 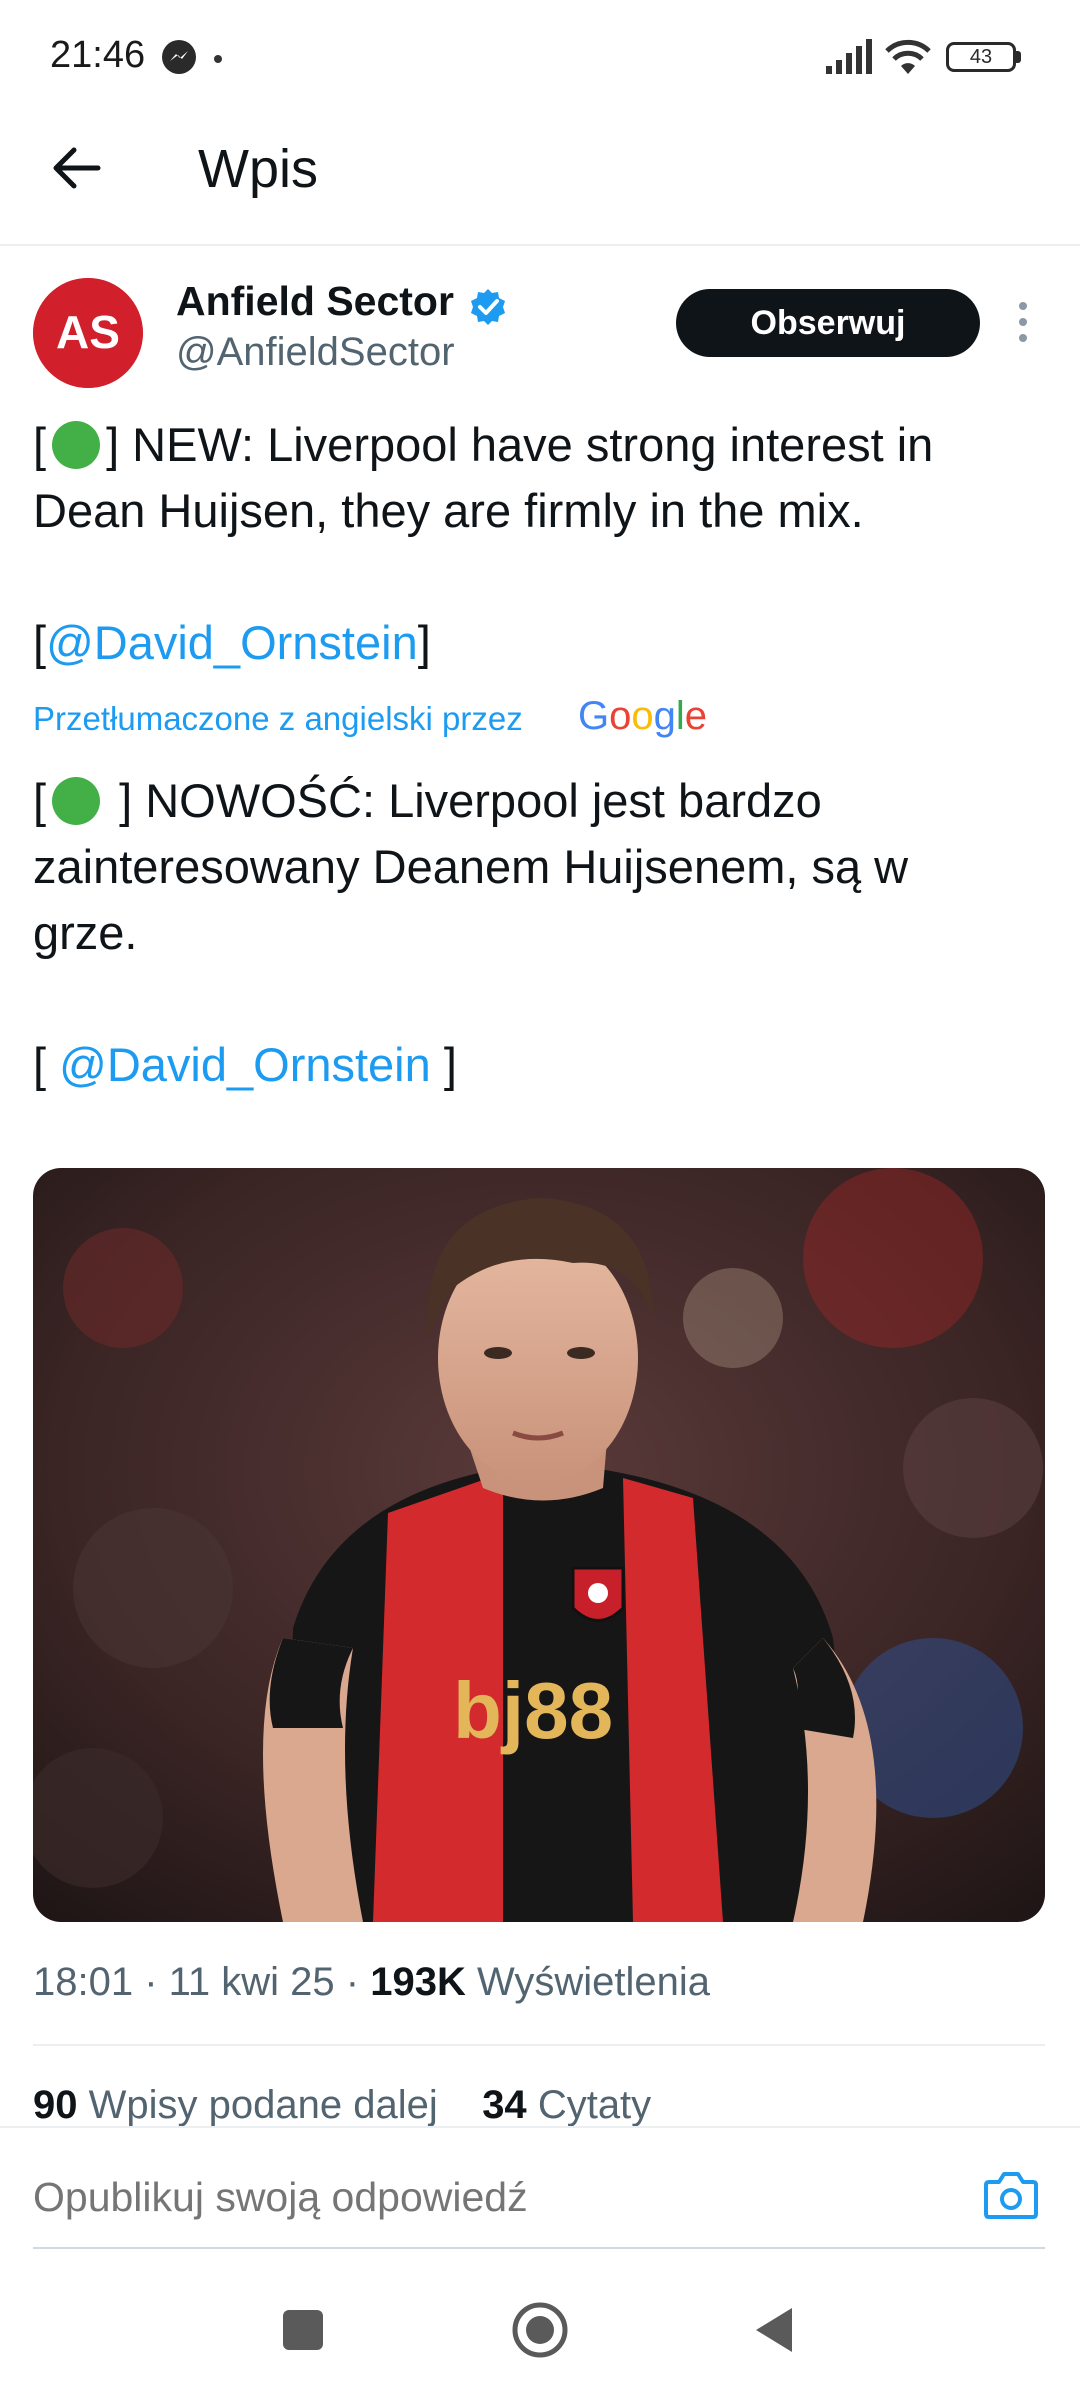 What do you see at coordinates (85, 932) in the screenshot?
I see `translation-line-3: grze.` at bounding box center [85, 932].